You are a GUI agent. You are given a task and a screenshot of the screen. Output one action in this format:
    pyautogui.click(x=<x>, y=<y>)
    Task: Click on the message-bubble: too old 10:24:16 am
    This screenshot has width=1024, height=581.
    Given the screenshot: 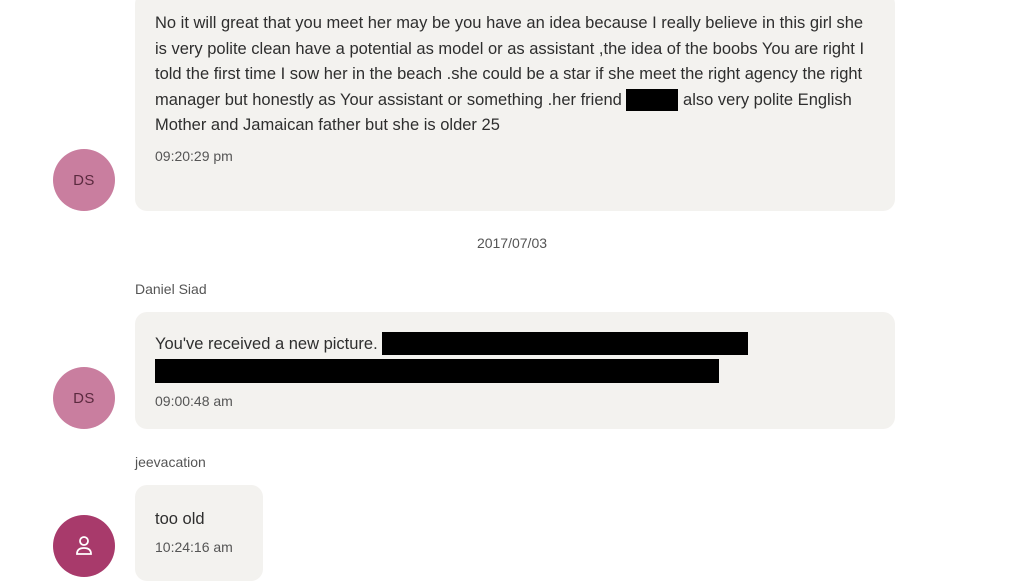 What is the action you would take?
    pyautogui.click(x=199, y=533)
    